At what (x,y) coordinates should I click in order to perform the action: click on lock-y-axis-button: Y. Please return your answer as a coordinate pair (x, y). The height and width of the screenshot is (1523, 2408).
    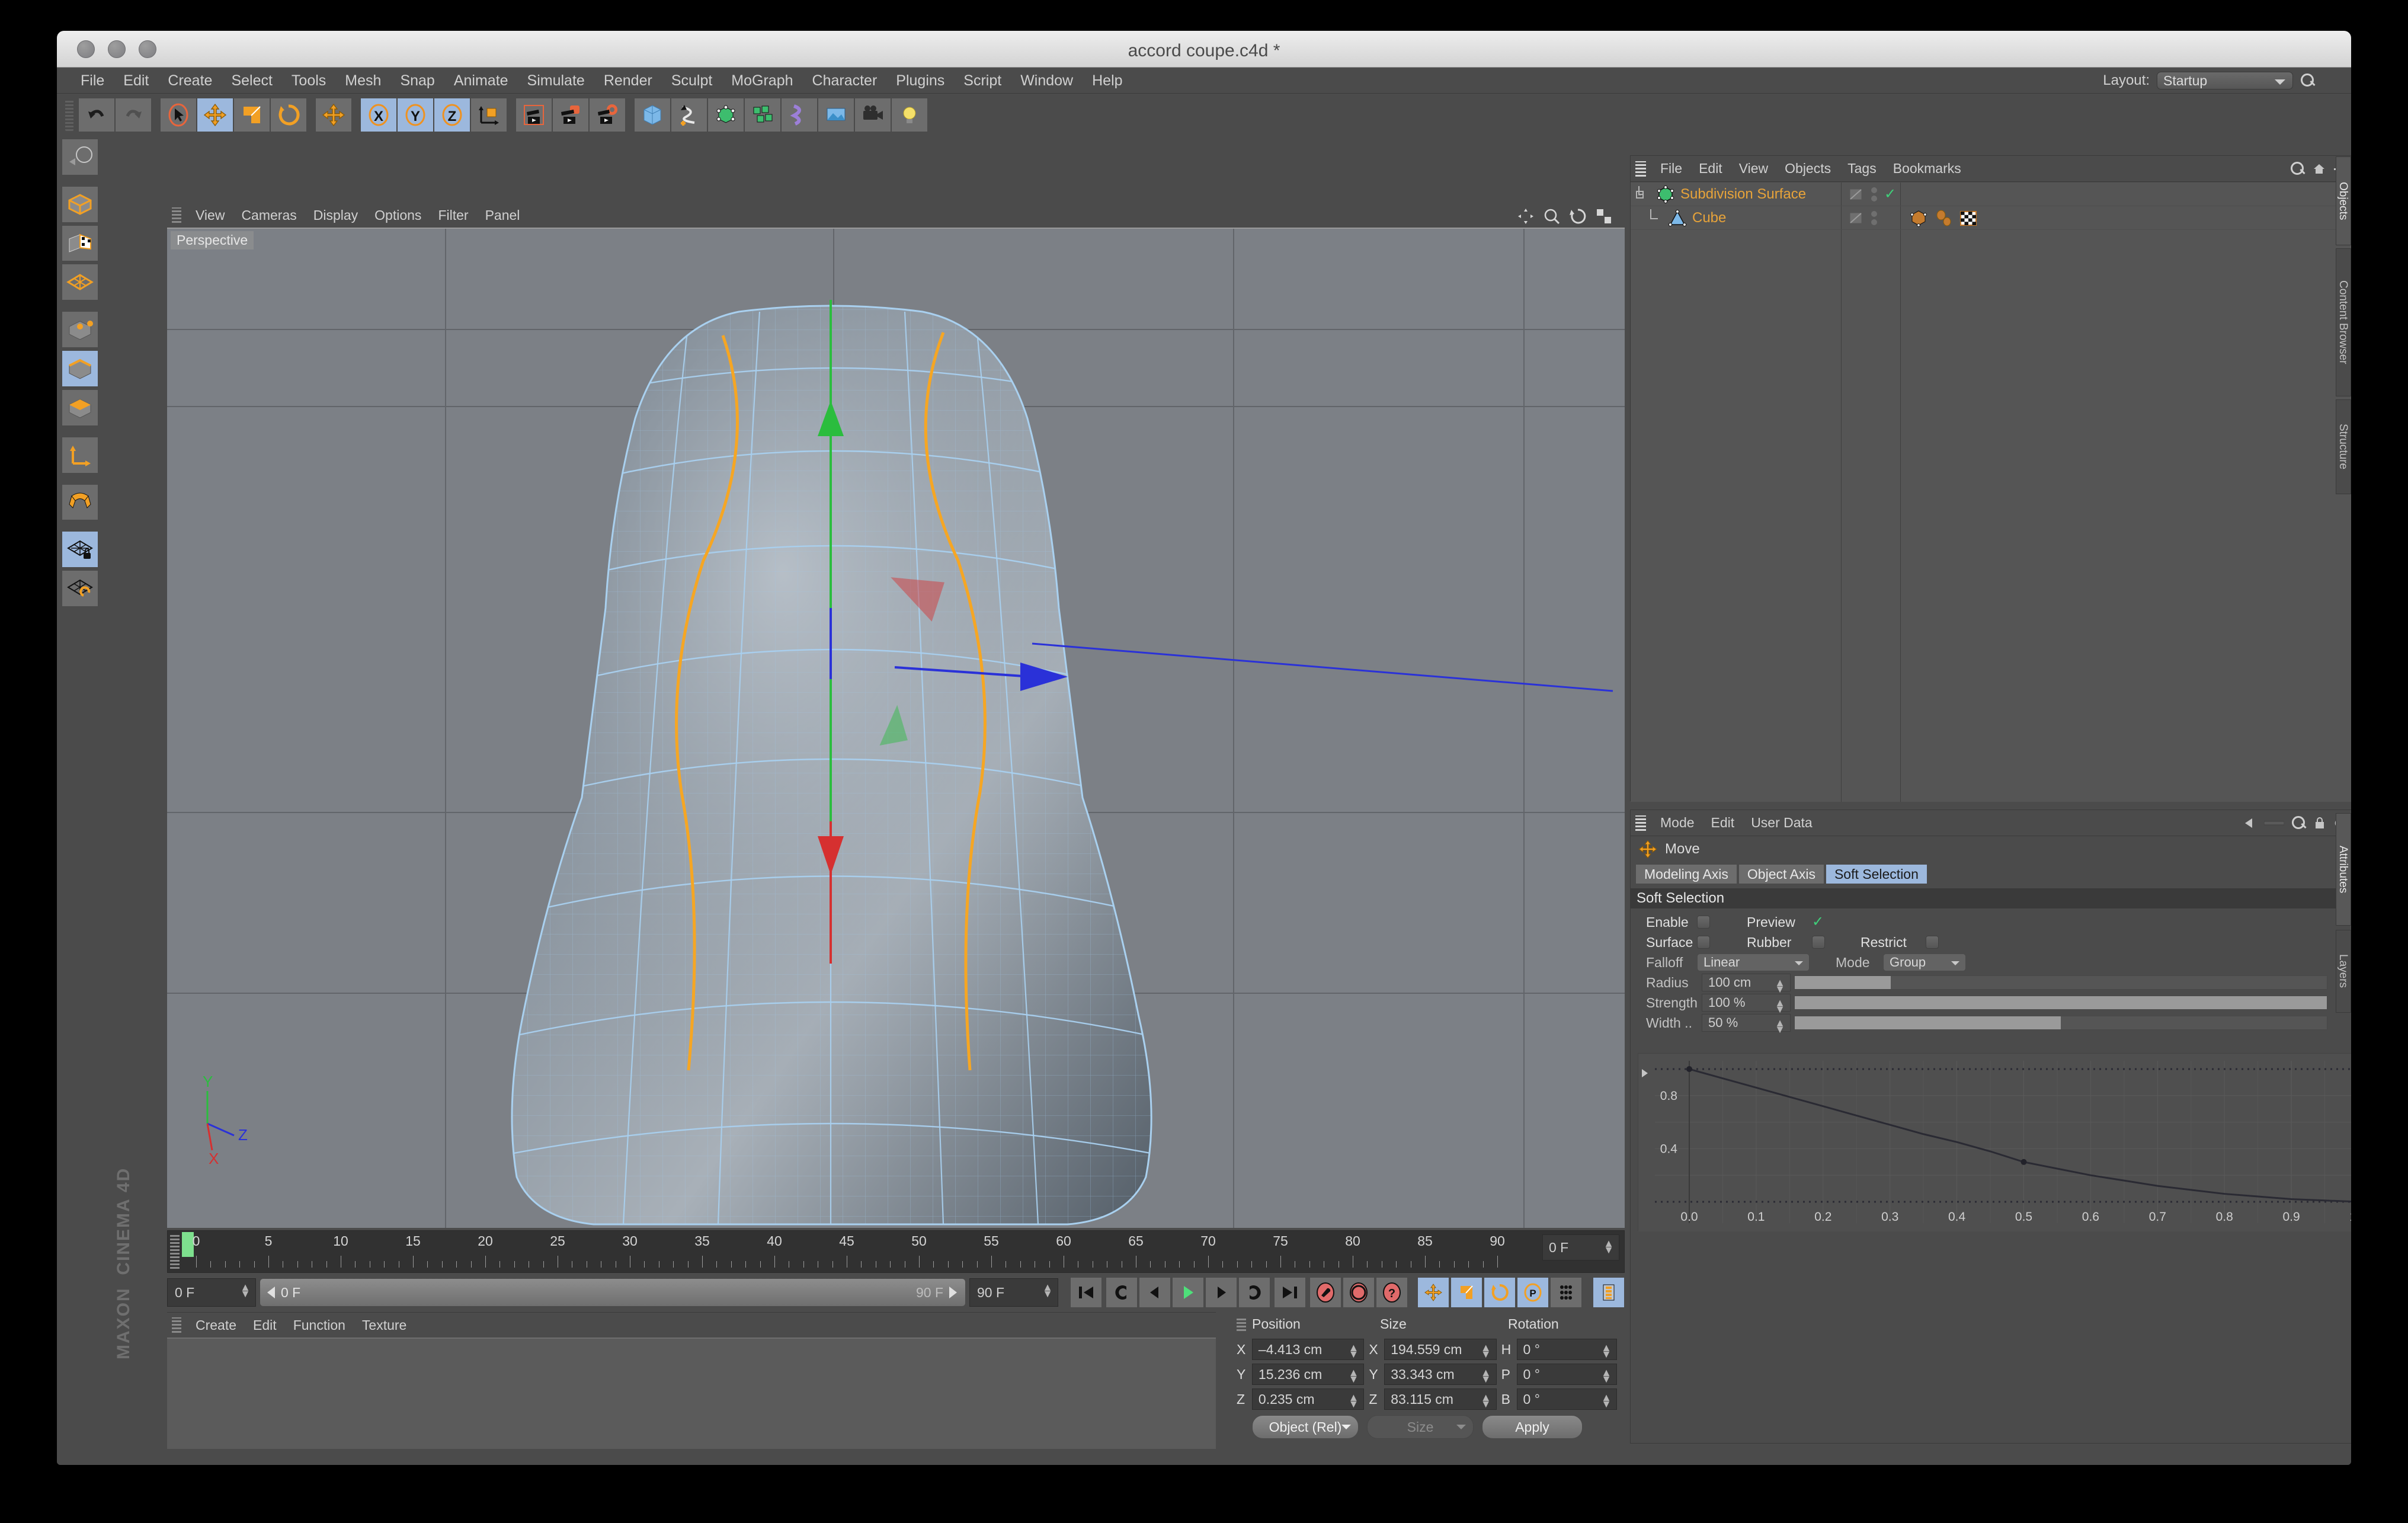
    Looking at the image, I should click on (415, 115).